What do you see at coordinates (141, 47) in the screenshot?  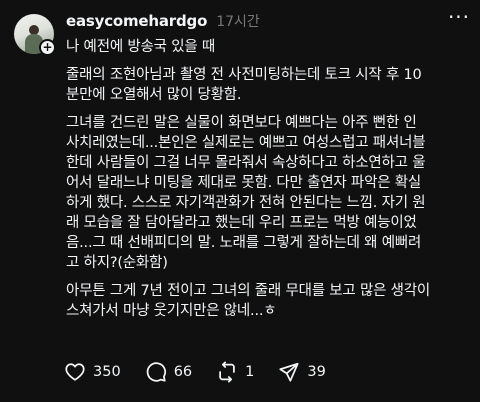 I see `post-paragraph: 나 예전에 방송국 있을 때` at bounding box center [141, 47].